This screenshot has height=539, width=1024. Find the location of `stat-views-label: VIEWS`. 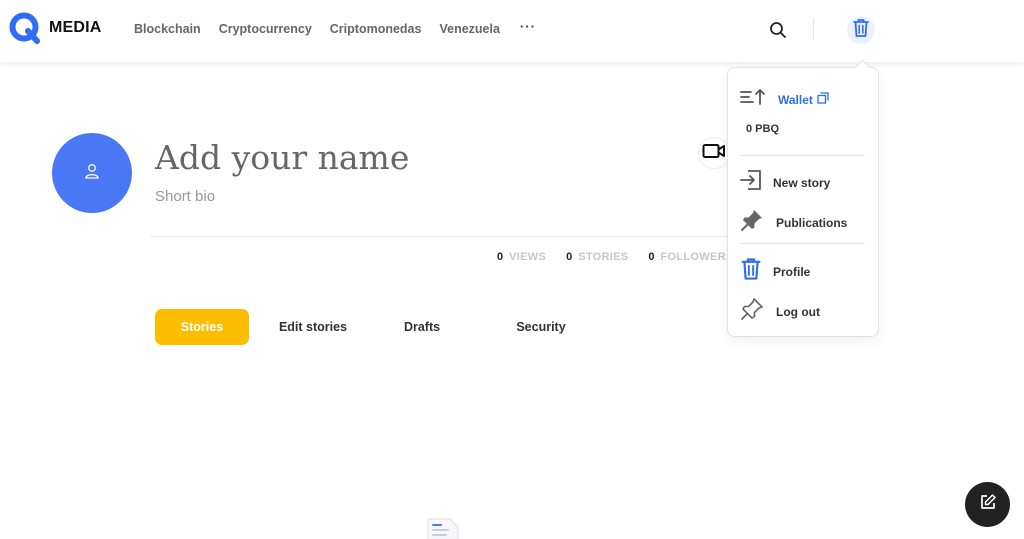

stat-views-label: VIEWS is located at coordinates (528, 257).